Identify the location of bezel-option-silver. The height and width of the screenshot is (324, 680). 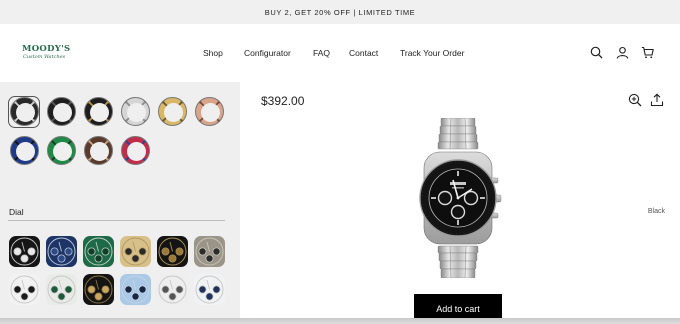
(135, 111).